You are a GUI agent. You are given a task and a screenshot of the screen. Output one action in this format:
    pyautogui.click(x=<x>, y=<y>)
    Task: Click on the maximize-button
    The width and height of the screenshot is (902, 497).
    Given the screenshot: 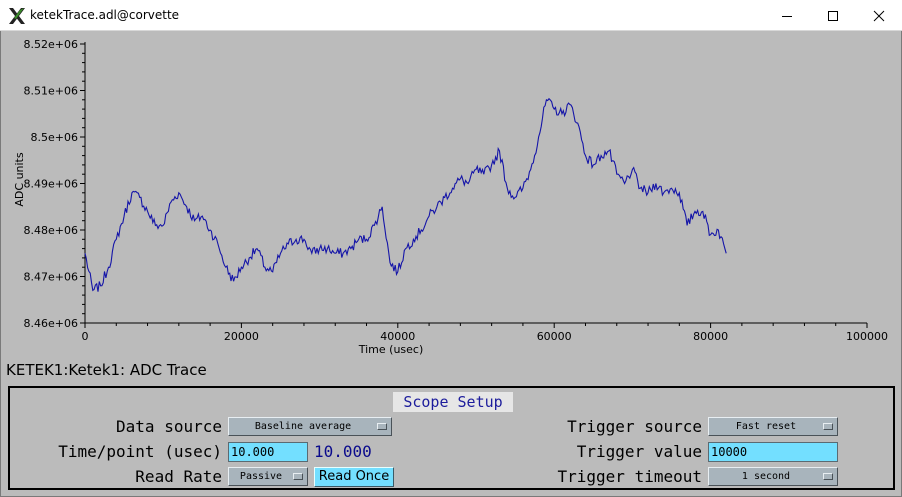 What is the action you would take?
    pyautogui.click(x=833, y=15)
    